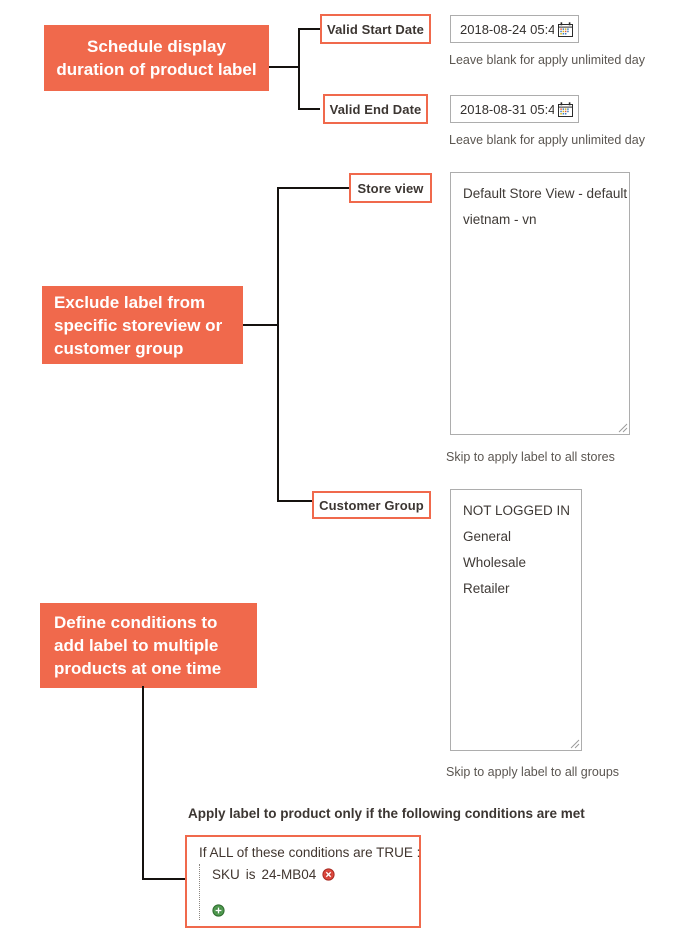 The image size is (693, 939). What do you see at coordinates (261, 325) in the screenshot?
I see `connector-exclude-stem` at bounding box center [261, 325].